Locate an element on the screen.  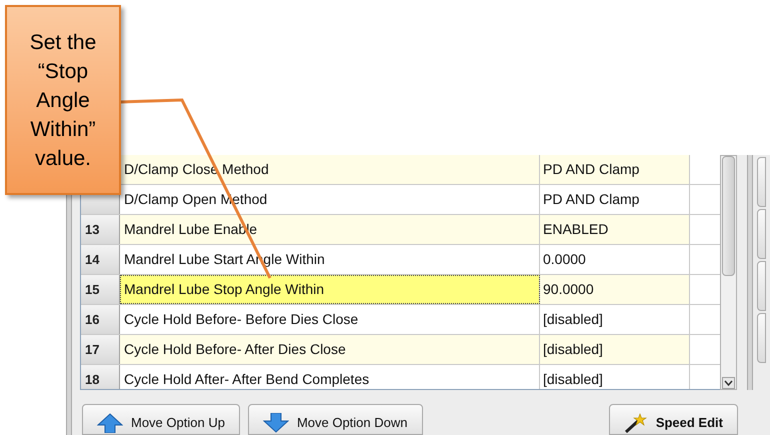
scrollbar is located at coordinates (728, 272).